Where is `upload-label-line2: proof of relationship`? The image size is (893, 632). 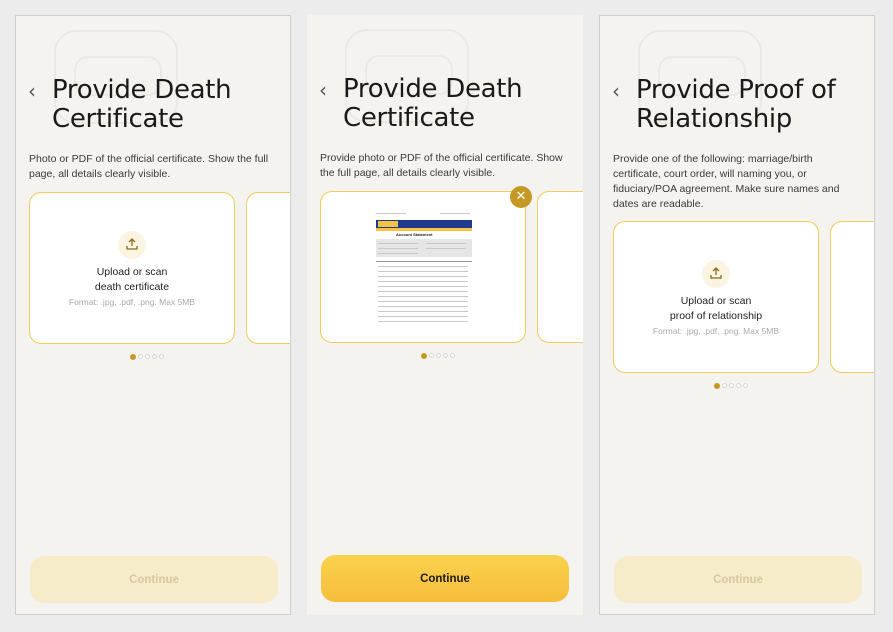
upload-label-line2: proof of relationship is located at coordinates (716, 316).